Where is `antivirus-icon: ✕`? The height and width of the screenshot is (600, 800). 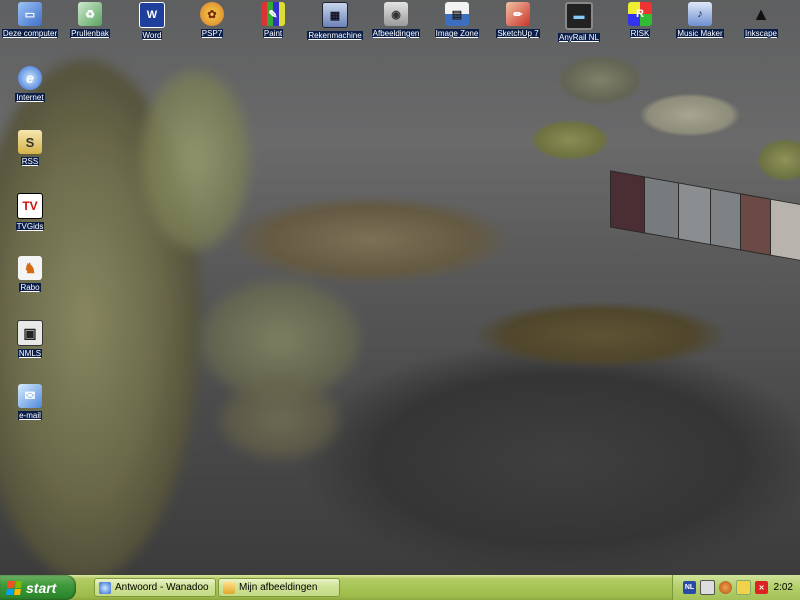 antivirus-icon: ✕ is located at coordinates (761, 587).